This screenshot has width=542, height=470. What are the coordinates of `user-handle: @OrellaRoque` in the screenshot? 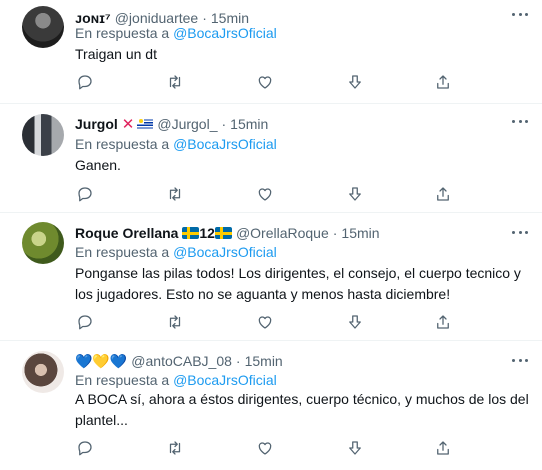 It's located at (282, 233).